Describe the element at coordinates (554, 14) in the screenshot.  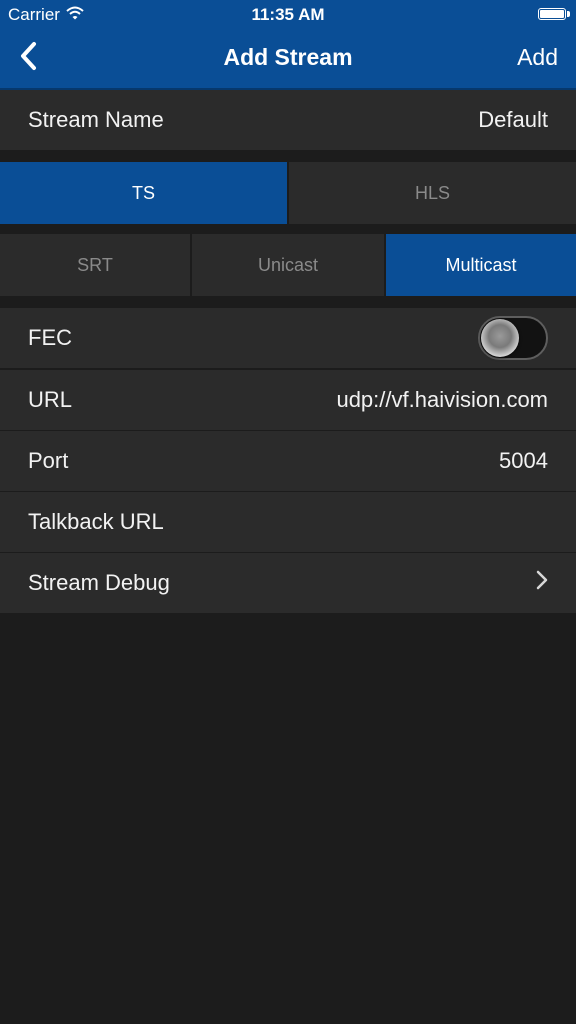
I see `battery-icon` at that location.